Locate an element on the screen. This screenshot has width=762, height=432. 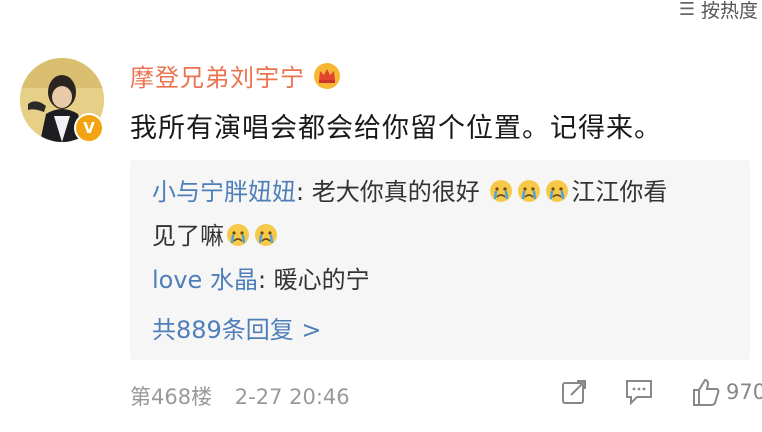
verified-badge: V is located at coordinates (89, 128).